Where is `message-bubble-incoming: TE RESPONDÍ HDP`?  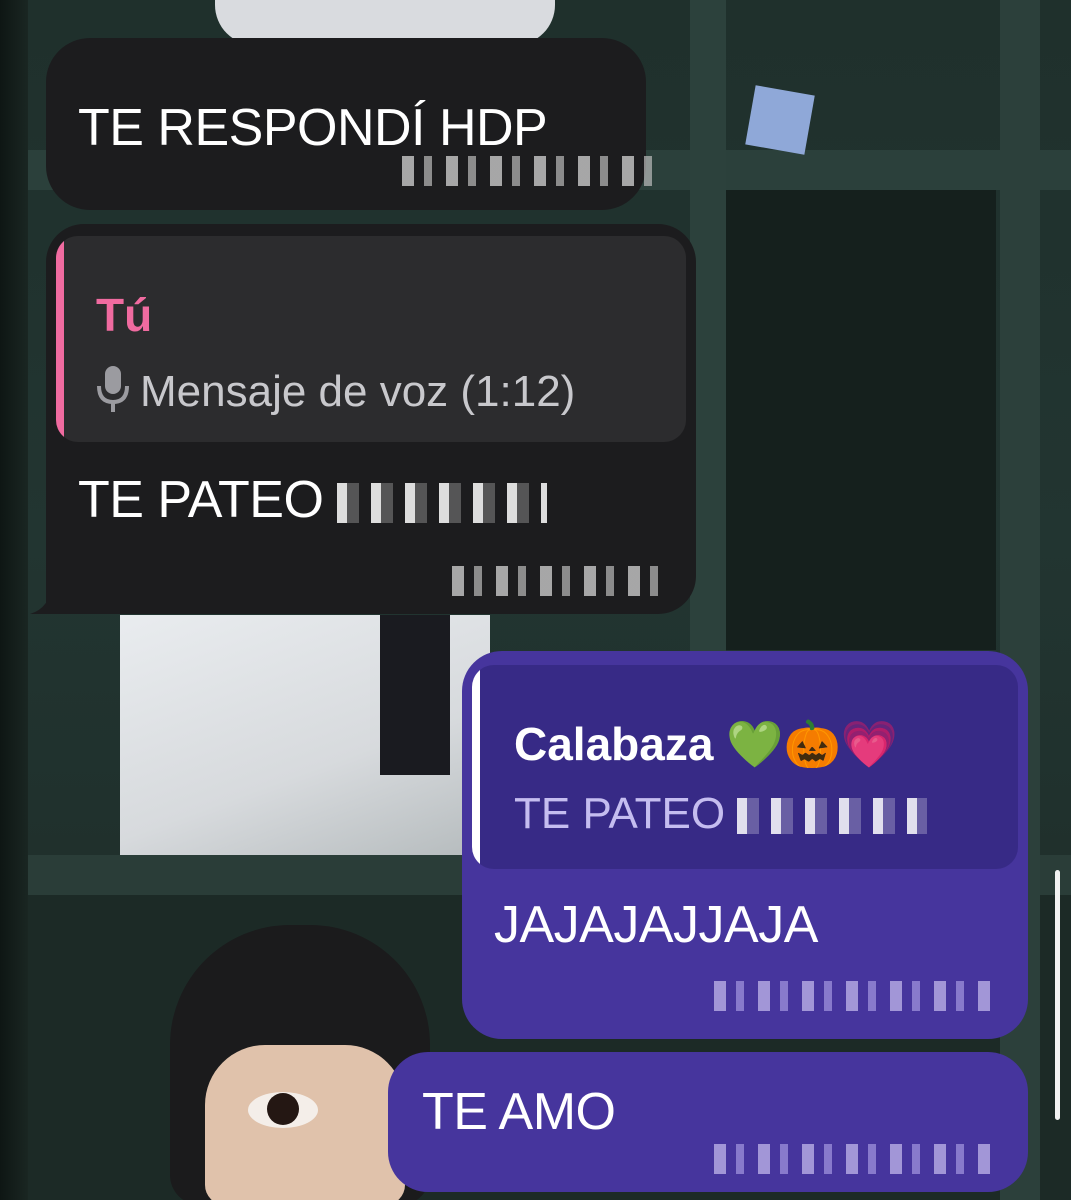 message-bubble-incoming: TE RESPONDÍ HDP is located at coordinates (354, 124).